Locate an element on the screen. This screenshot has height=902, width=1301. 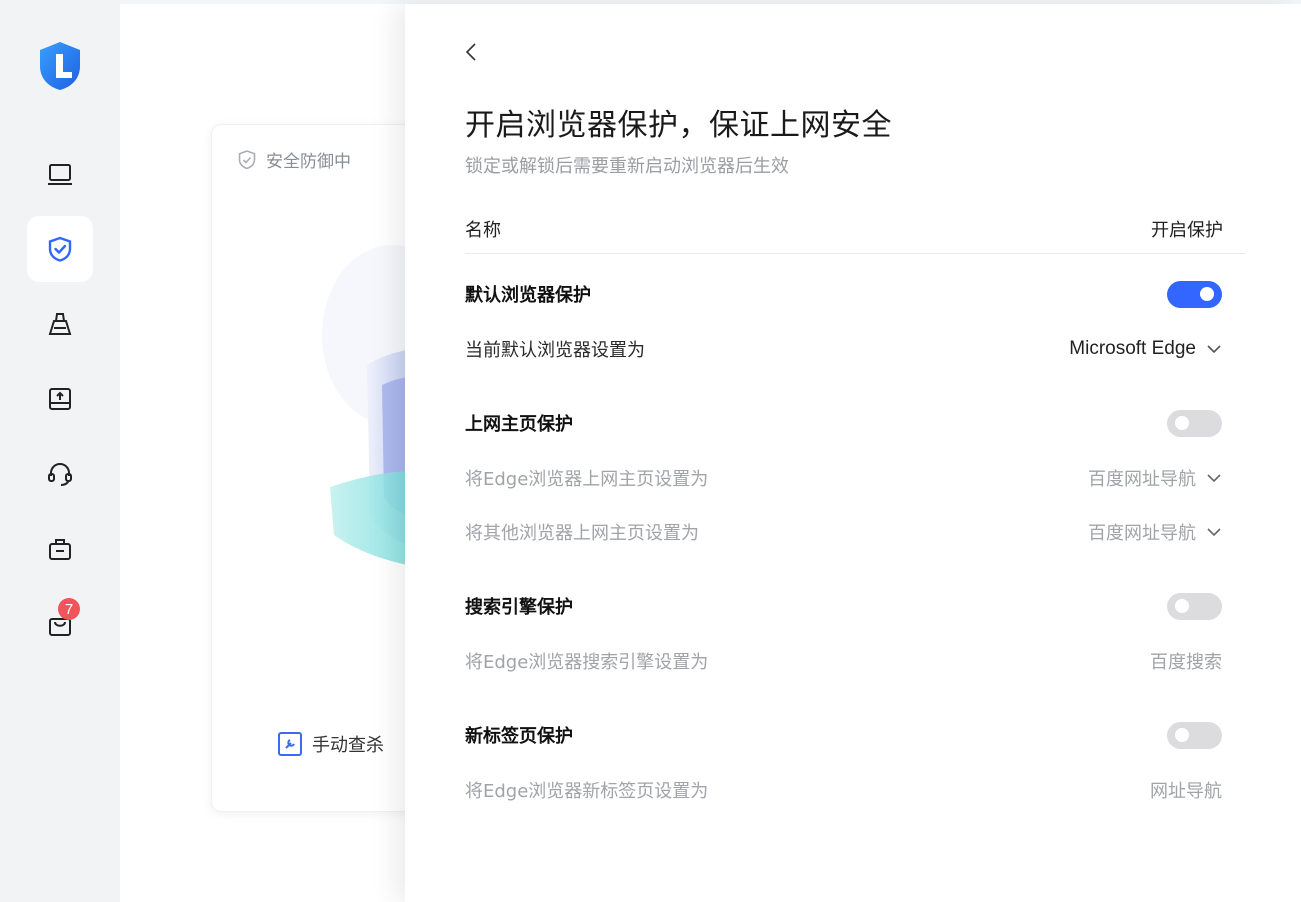
back-arrow-icon is located at coordinates (471, 52).